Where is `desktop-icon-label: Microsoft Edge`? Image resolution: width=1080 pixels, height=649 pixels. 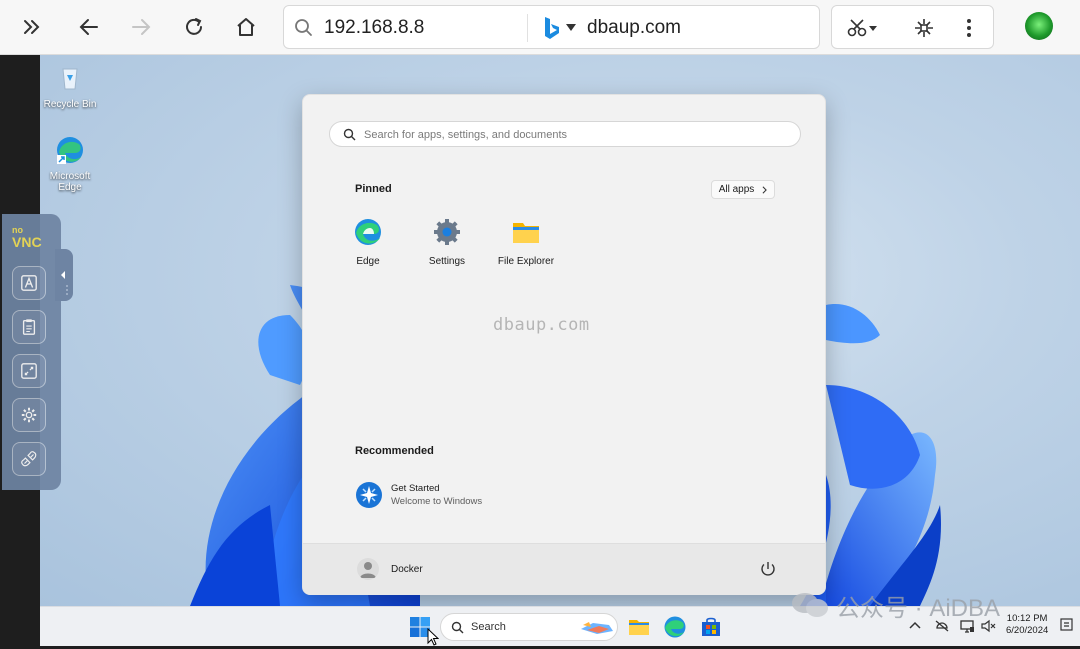 desktop-icon-label: Microsoft Edge is located at coordinates (70, 182).